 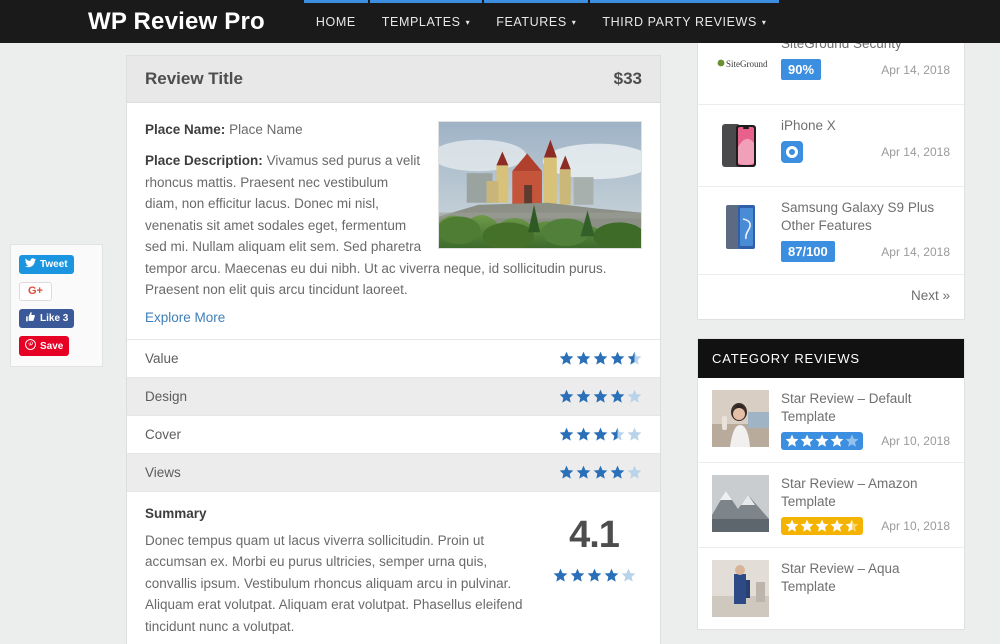 What do you see at coordinates (747, 64) in the screenshot?
I see `svg-text: SiteGround` at bounding box center [747, 64].